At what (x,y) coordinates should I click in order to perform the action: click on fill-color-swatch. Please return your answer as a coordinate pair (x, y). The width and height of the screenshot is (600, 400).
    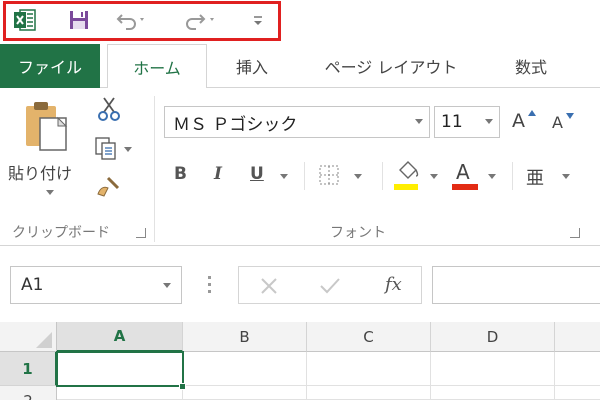
    Looking at the image, I should click on (406, 187).